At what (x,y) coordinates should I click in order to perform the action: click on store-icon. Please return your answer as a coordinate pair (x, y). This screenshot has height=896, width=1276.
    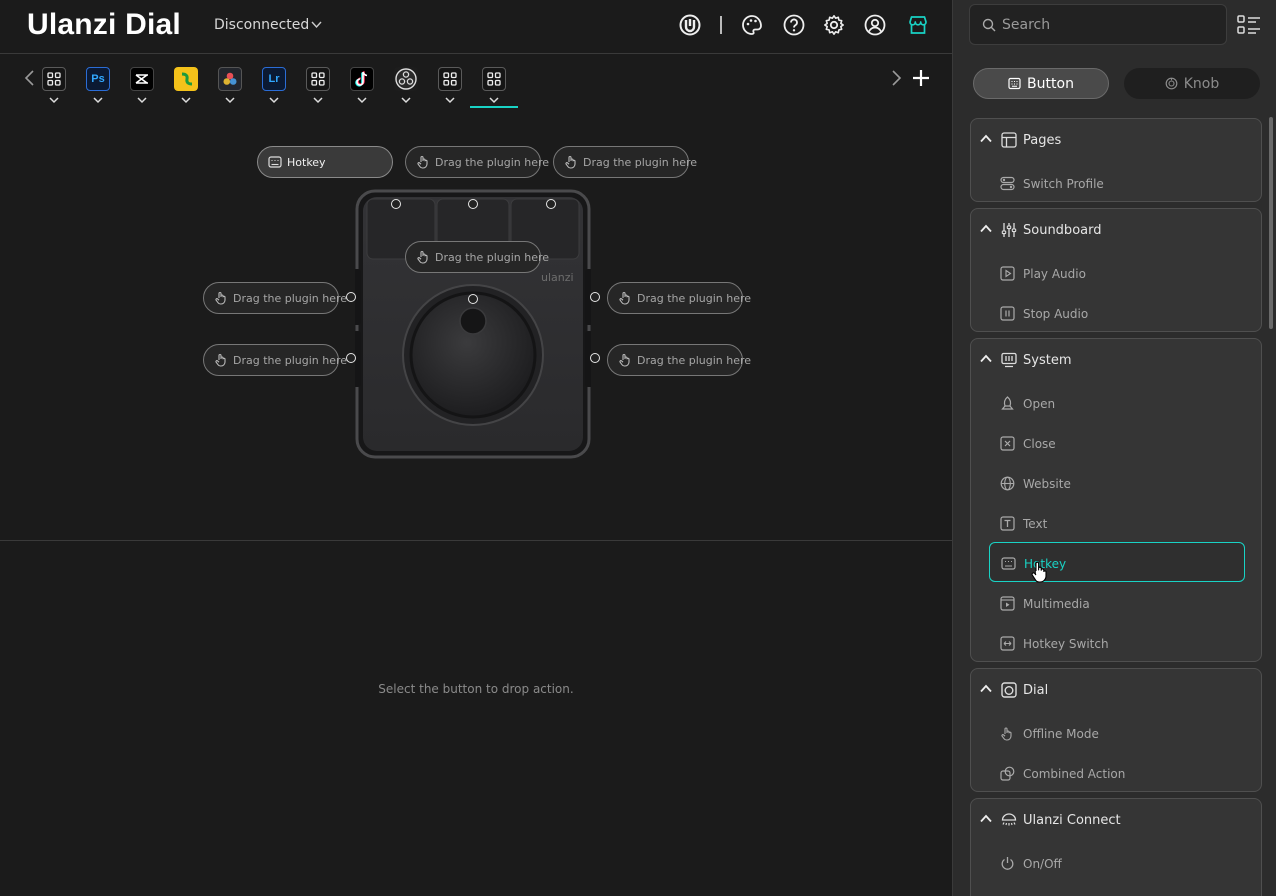
    Looking at the image, I should click on (918, 25).